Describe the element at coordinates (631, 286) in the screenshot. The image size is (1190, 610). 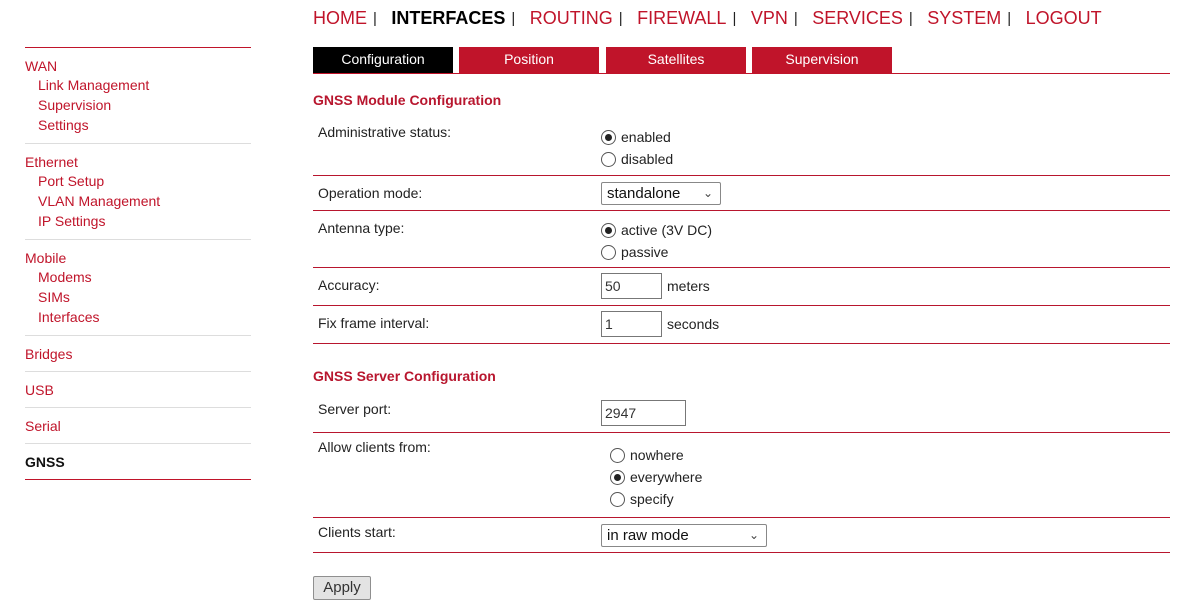
I see `accuracy-input: 50` at that location.